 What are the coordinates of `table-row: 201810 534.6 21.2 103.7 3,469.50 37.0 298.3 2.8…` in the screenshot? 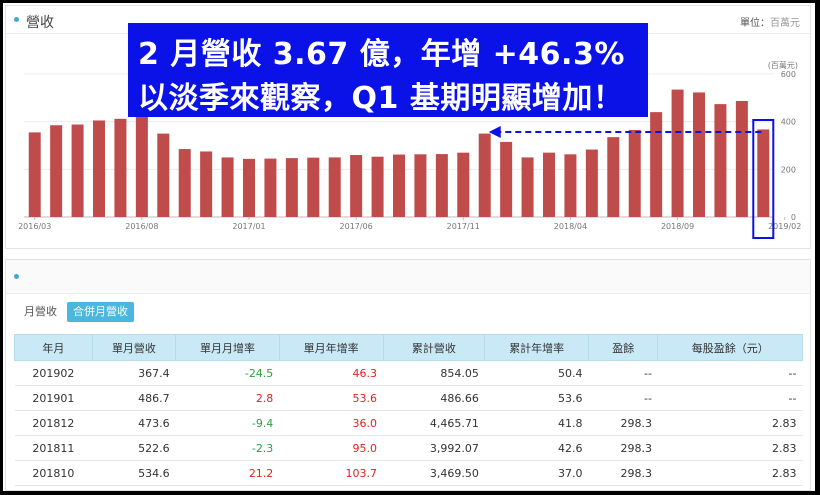 It's located at (408, 473).